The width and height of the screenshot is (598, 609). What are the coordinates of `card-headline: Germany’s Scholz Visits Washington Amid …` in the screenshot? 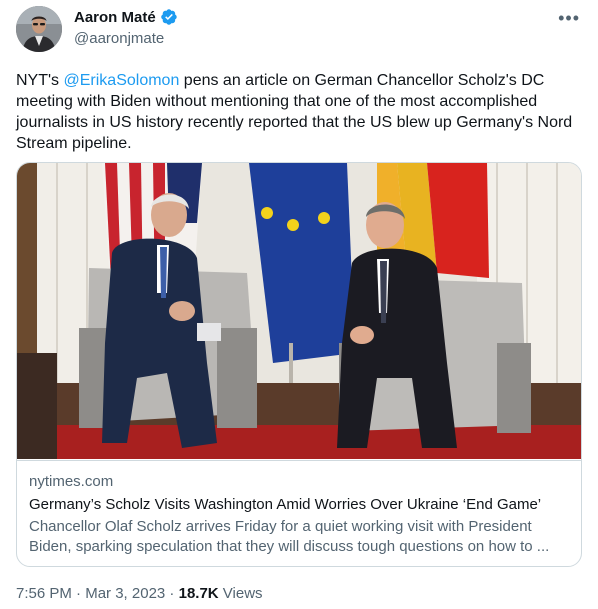 It's located at (285, 504).